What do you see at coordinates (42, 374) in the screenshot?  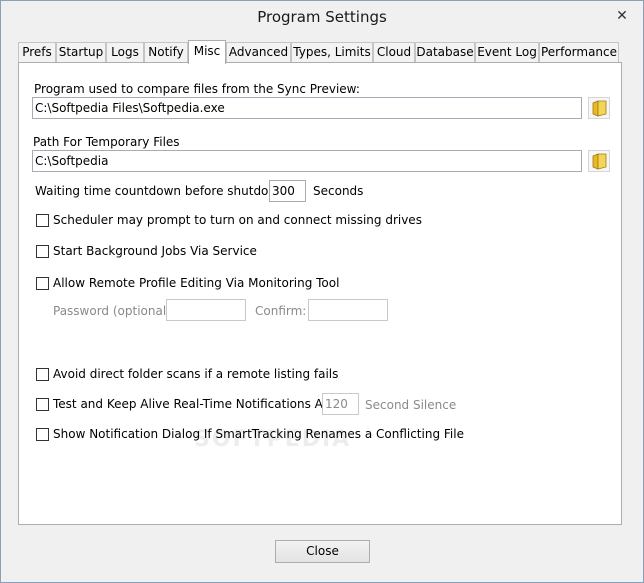 I see `avoid-scans-checkbox` at bounding box center [42, 374].